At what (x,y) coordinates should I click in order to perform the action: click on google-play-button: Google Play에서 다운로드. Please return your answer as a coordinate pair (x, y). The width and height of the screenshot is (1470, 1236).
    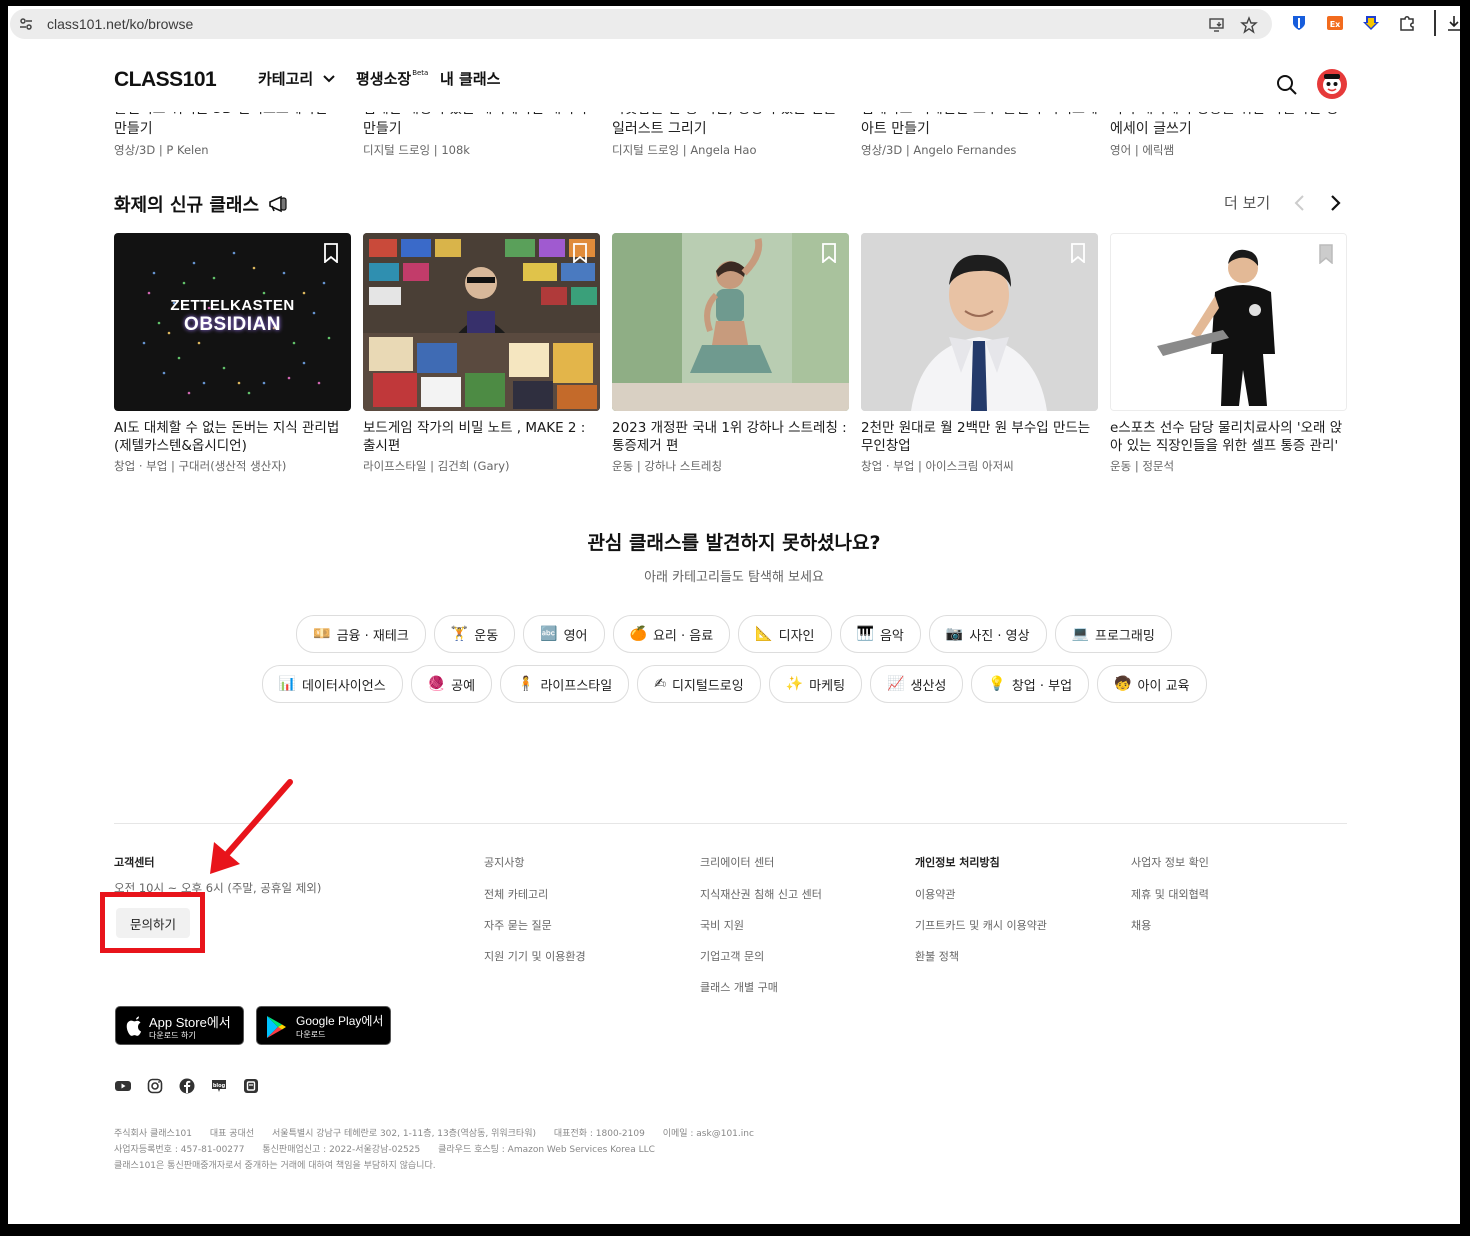
    Looking at the image, I should click on (323, 1025).